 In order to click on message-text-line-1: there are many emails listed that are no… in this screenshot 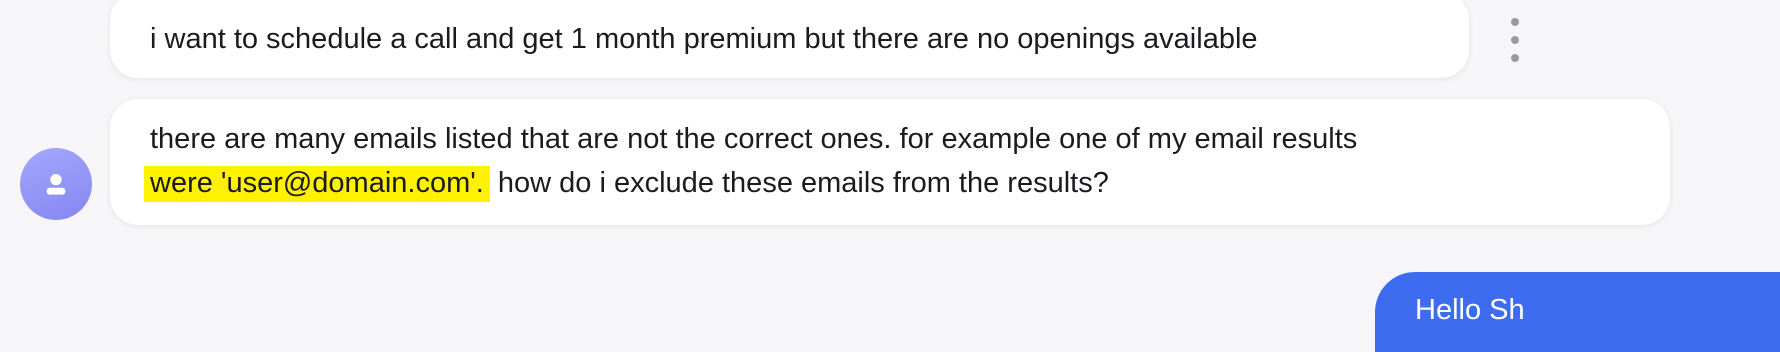, I will do `click(754, 139)`.